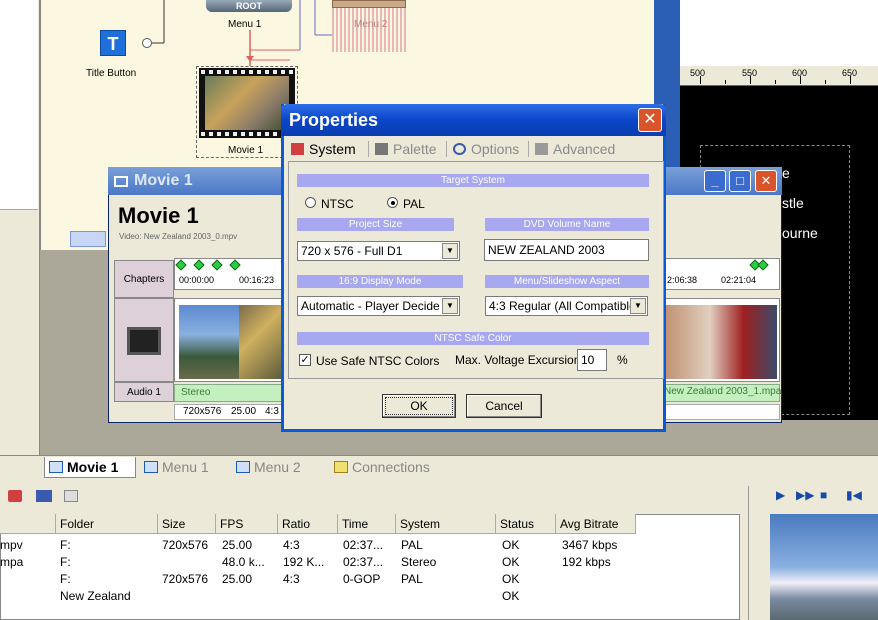 This screenshot has height=620, width=878. What do you see at coordinates (113, 43) in the screenshot?
I see `title-button-icon: T` at bounding box center [113, 43].